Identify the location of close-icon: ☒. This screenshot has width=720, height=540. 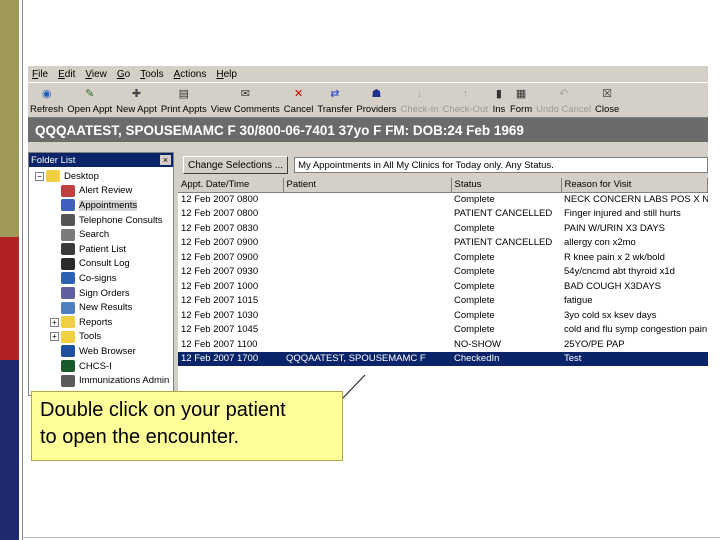
(607, 94).